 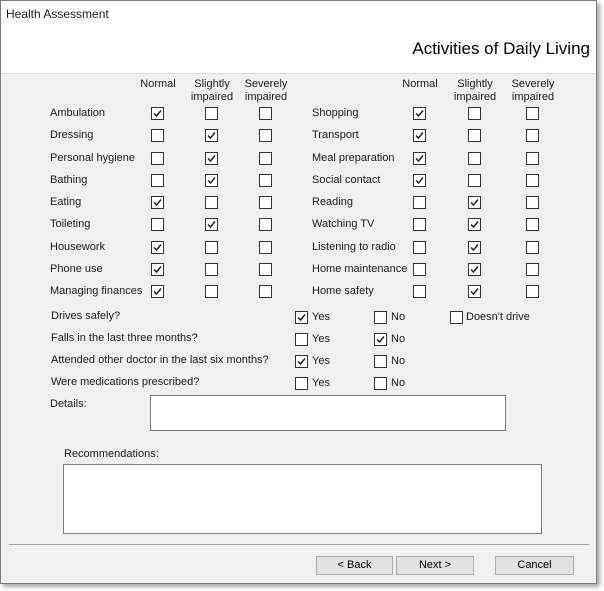 What do you see at coordinates (532, 247) in the screenshot?
I see `adl-listening-to-radio-severely-impaired-checkbox` at bounding box center [532, 247].